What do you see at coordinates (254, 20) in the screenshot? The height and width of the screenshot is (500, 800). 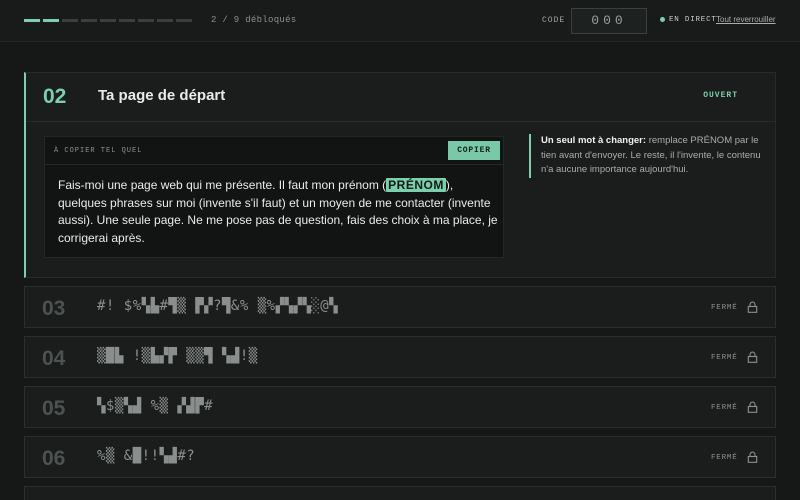 I see `progress-text: 2 / 9 débloqués` at bounding box center [254, 20].